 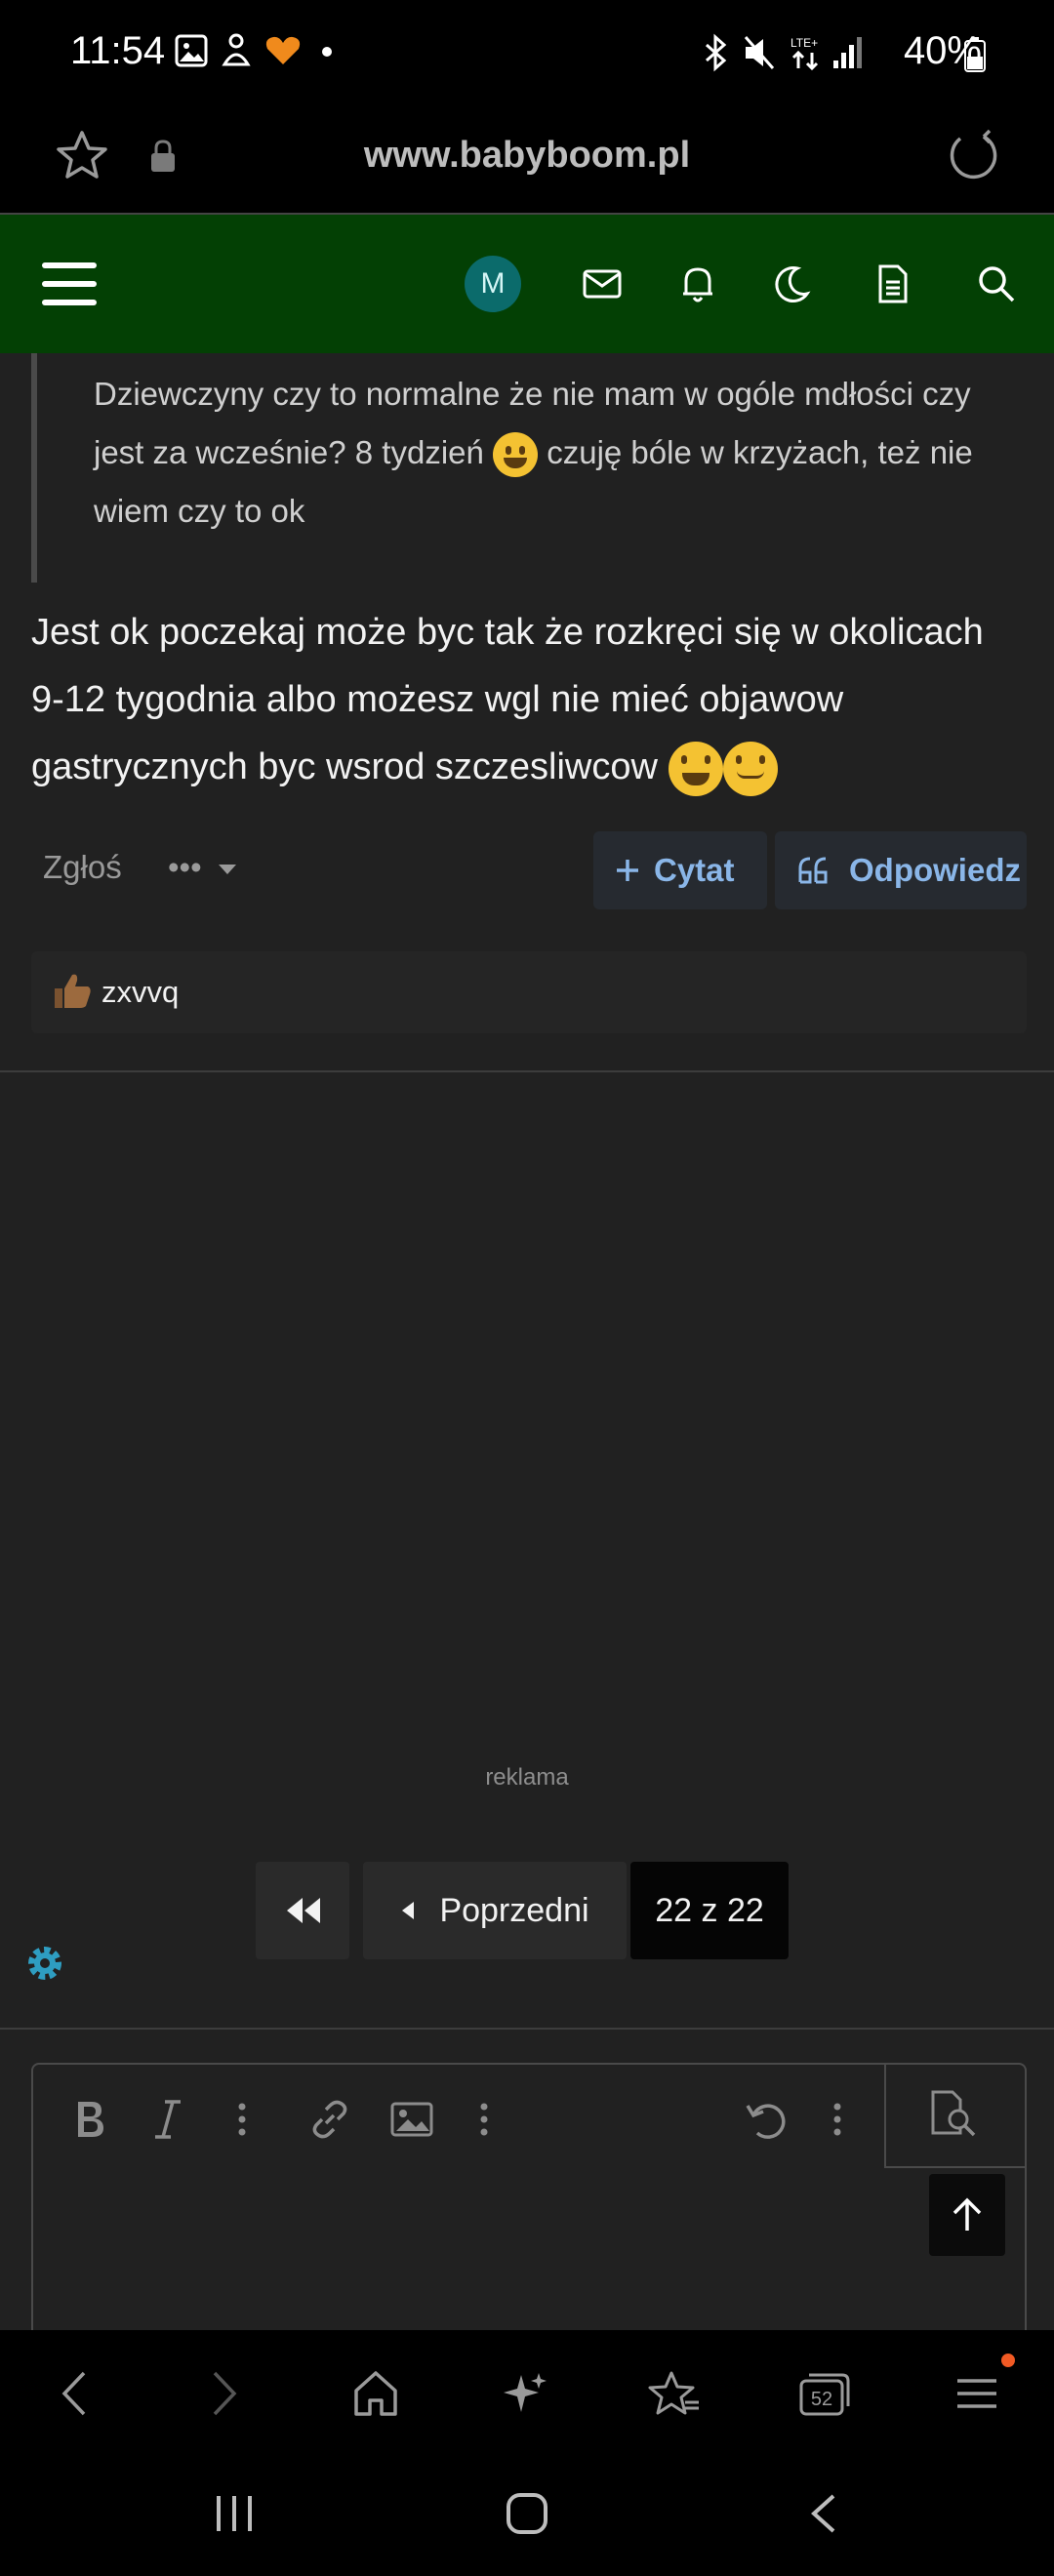 I want to click on undo-icon, so click(x=765, y=2119).